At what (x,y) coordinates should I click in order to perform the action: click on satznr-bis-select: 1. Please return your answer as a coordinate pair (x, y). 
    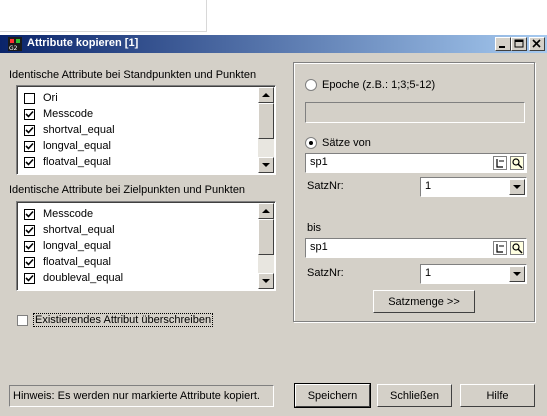
    Looking at the image, I should click on (473, 274).